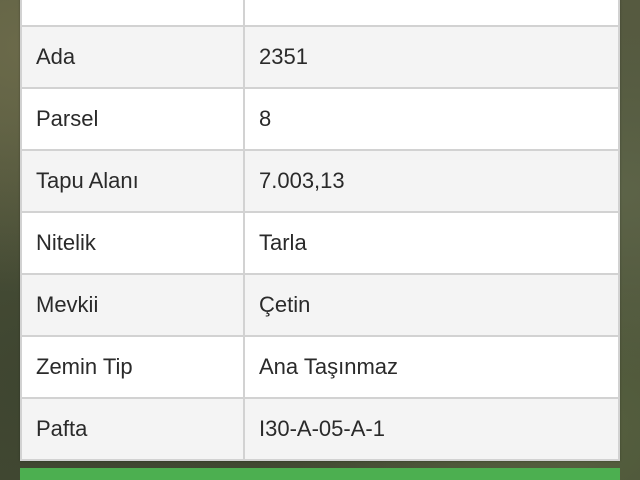 Image resolution: width=640 pixels, height=480 pixels. Describe the element at coordinates (431, 13) in the screenshot. I see `row-value` at that location.